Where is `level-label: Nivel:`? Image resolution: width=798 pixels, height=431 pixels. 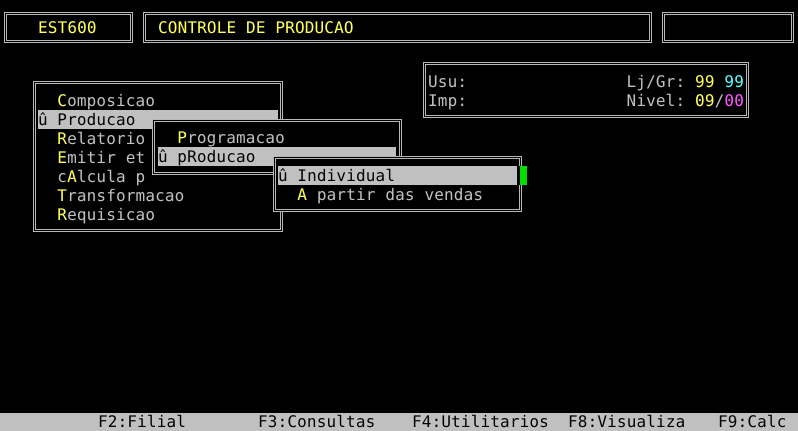
level-label: Nivel: is located at coordinates (656, 100).